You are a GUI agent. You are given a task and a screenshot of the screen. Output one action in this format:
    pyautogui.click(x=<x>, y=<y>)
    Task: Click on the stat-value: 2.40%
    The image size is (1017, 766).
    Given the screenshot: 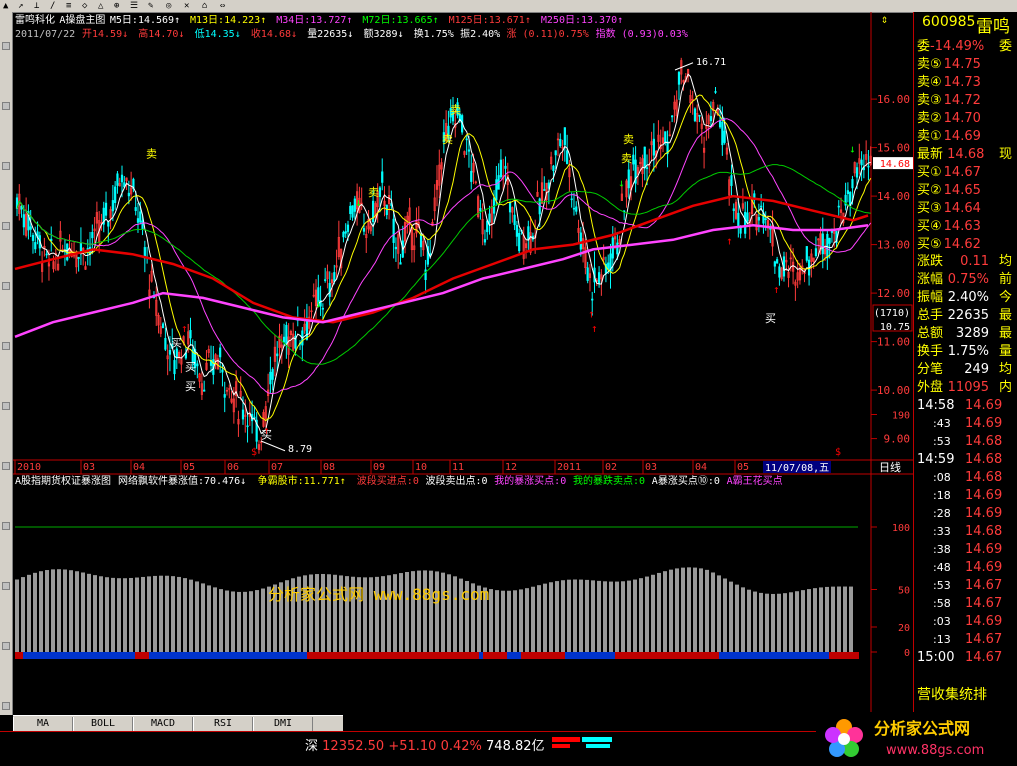 What is the action you would take?
    pyautogui.click(x=968, y=297)
    